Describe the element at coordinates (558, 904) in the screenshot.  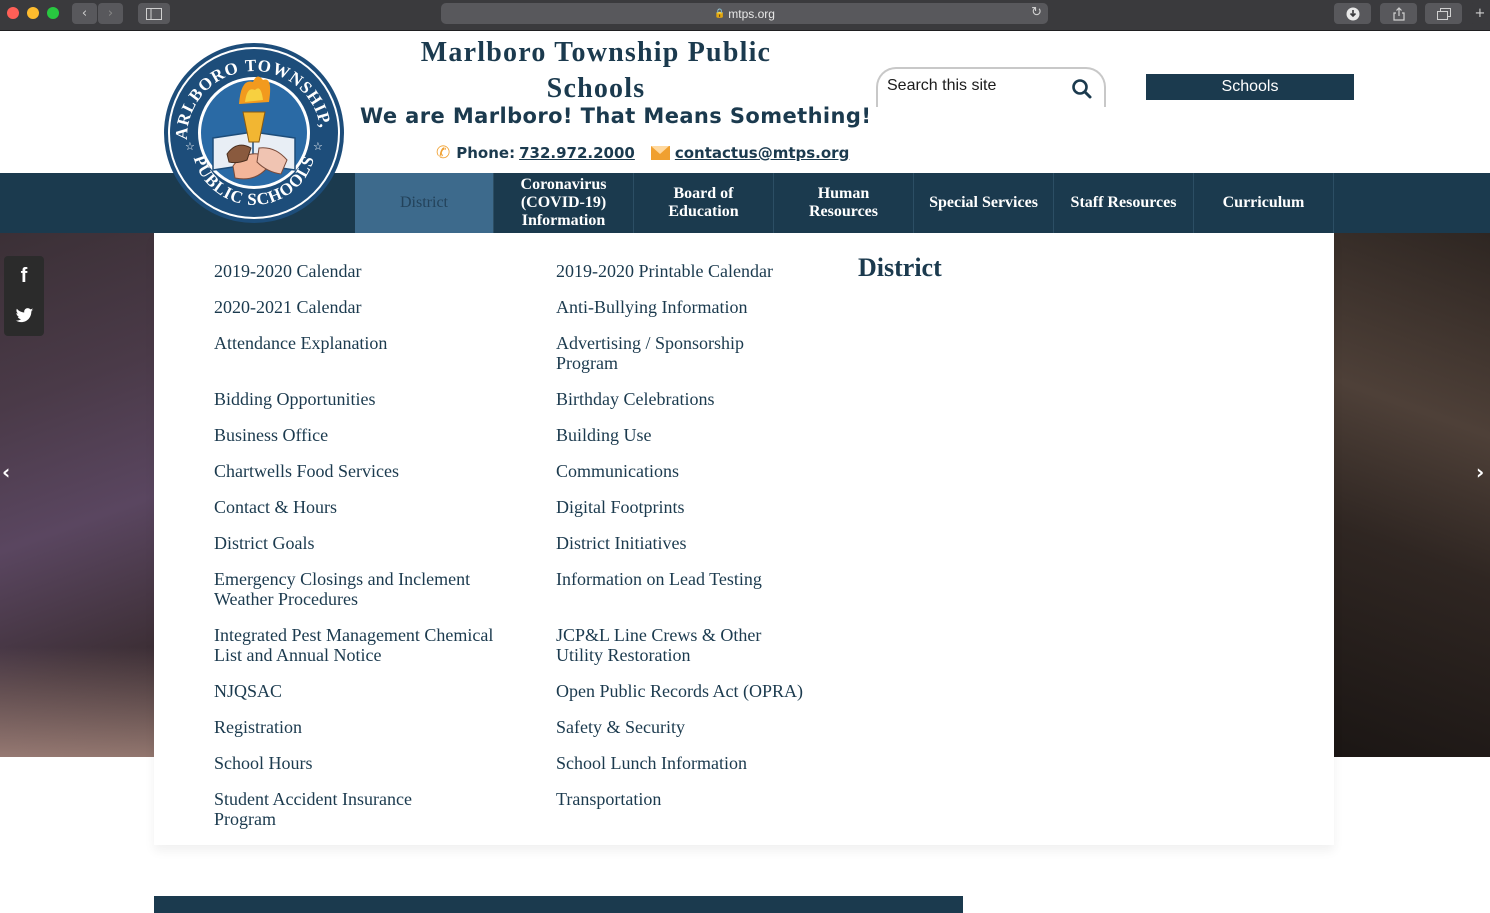
I see `content-bar` at that location.